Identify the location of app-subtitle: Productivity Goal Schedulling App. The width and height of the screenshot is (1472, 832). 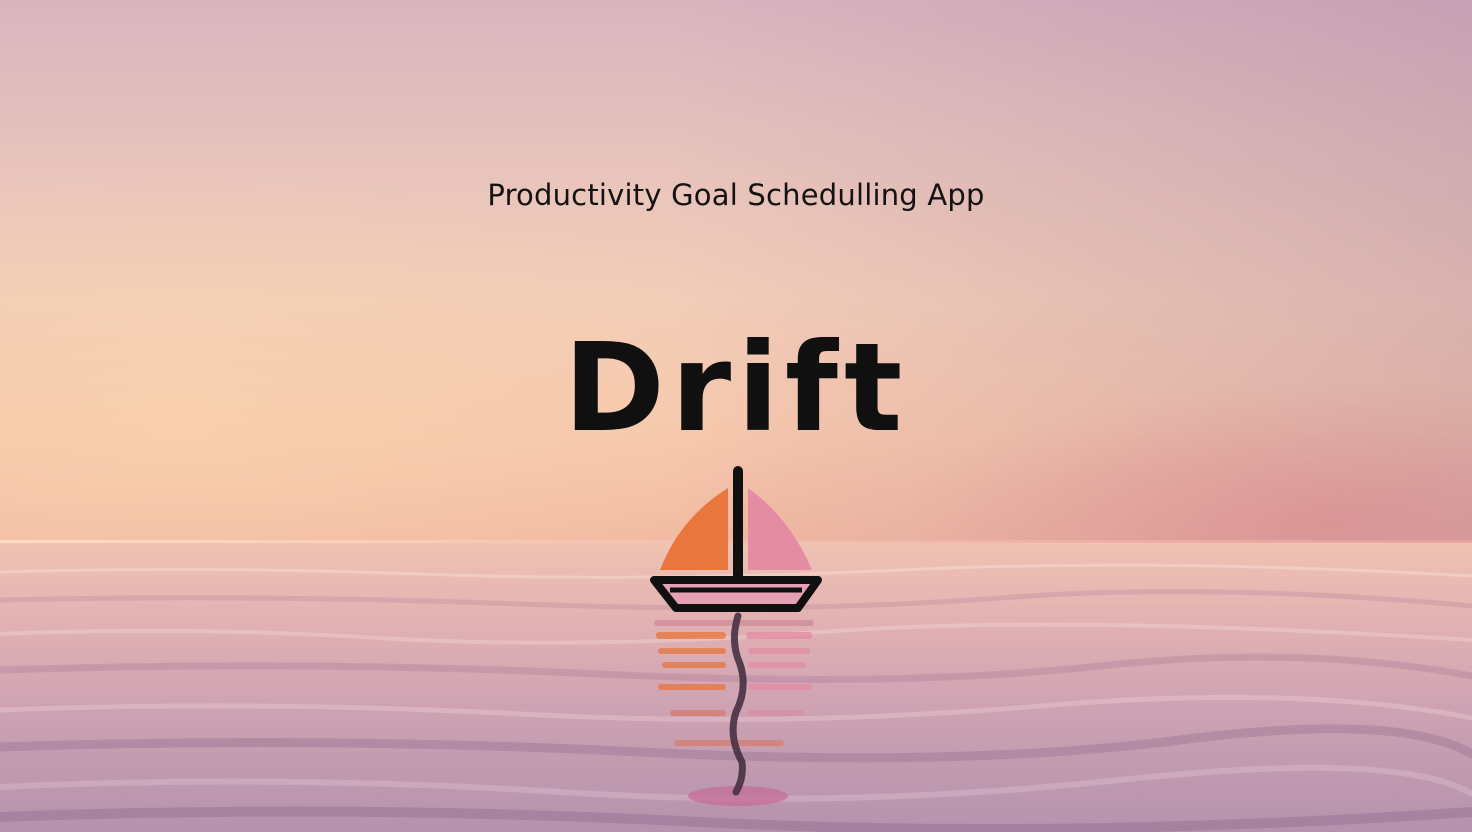
(736, 195).